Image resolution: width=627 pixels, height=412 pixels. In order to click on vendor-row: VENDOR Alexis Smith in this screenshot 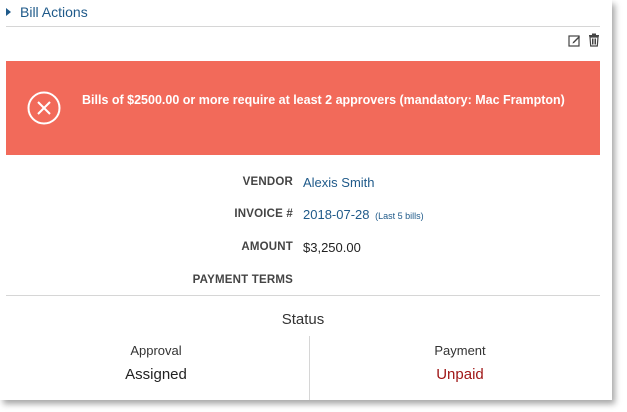, I will do `click(306, 182)`.